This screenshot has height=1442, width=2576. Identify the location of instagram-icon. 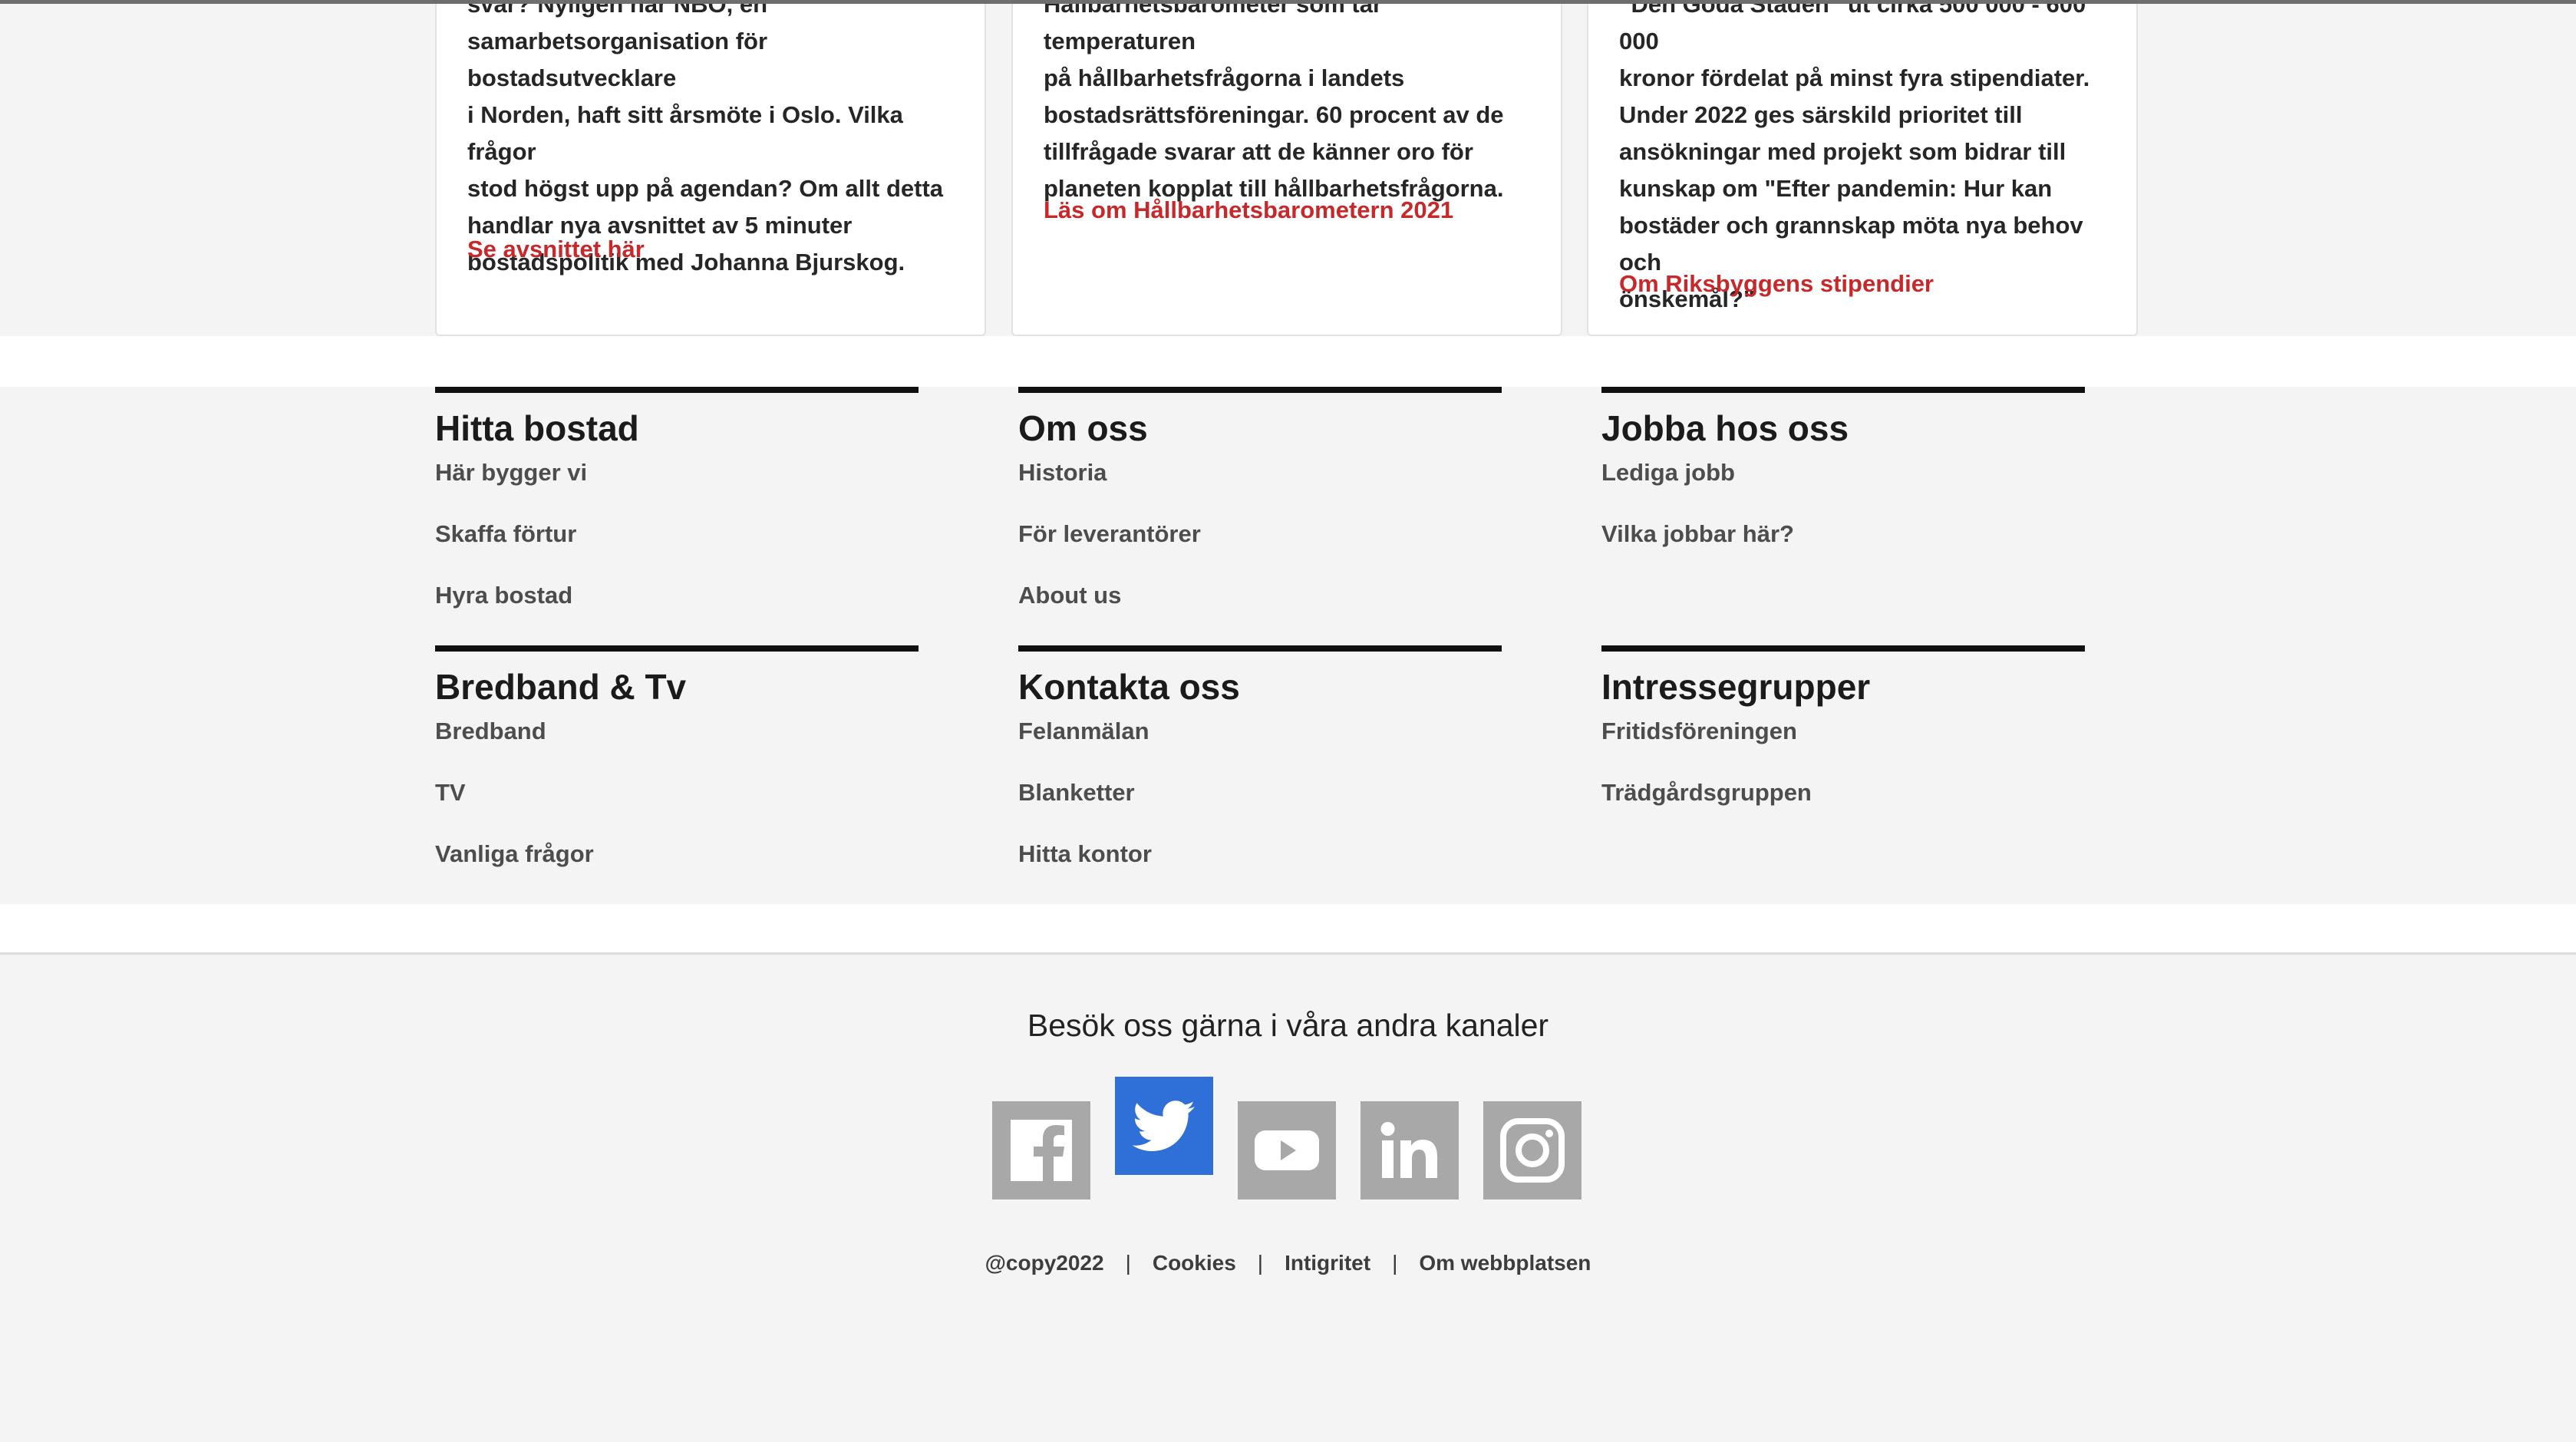
(1532, 1150).